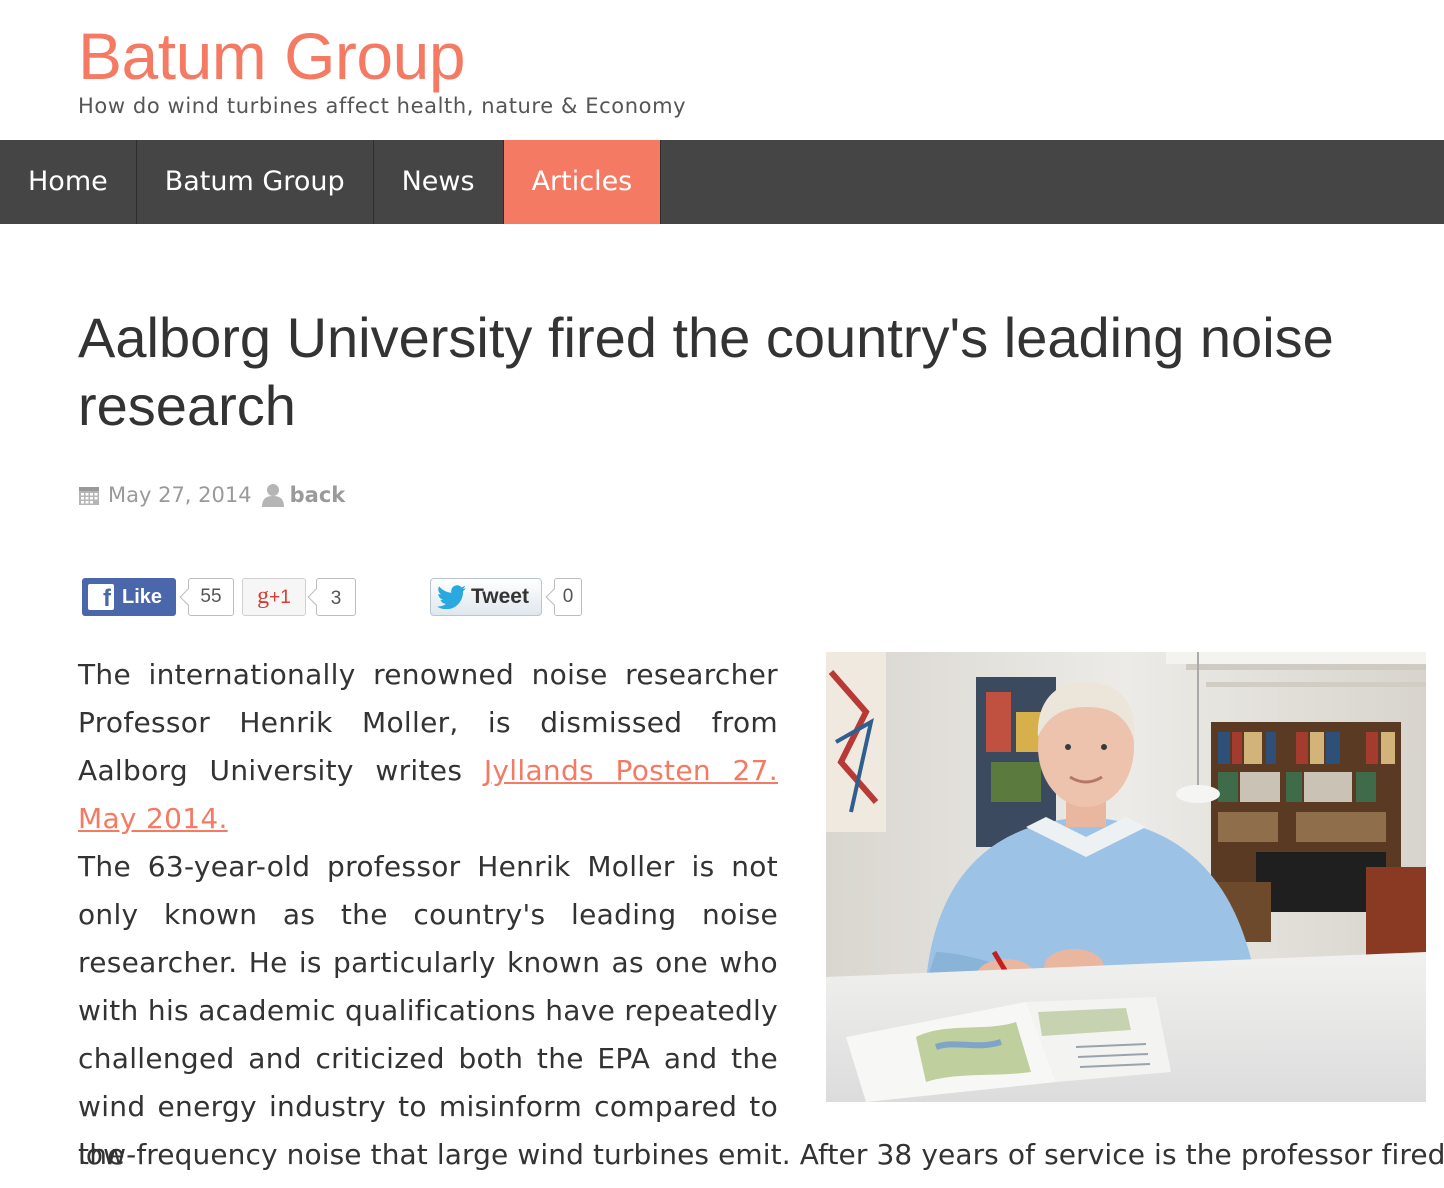 Image resolution: width=1444 pixels, height=1188 pixels. Describe the element at coordinates (89, 496) in the screenshot. I see `calendar-icon` at that location.